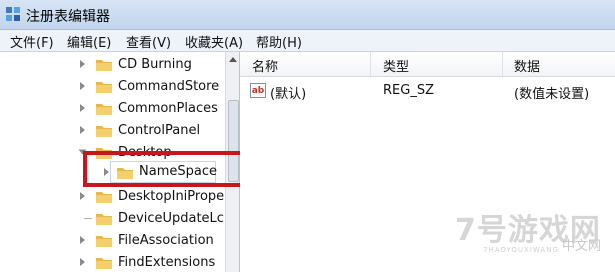  Describe the element at coordinates (527, 65) in the screenshot. I see `column-header-data: 数据` at that location.